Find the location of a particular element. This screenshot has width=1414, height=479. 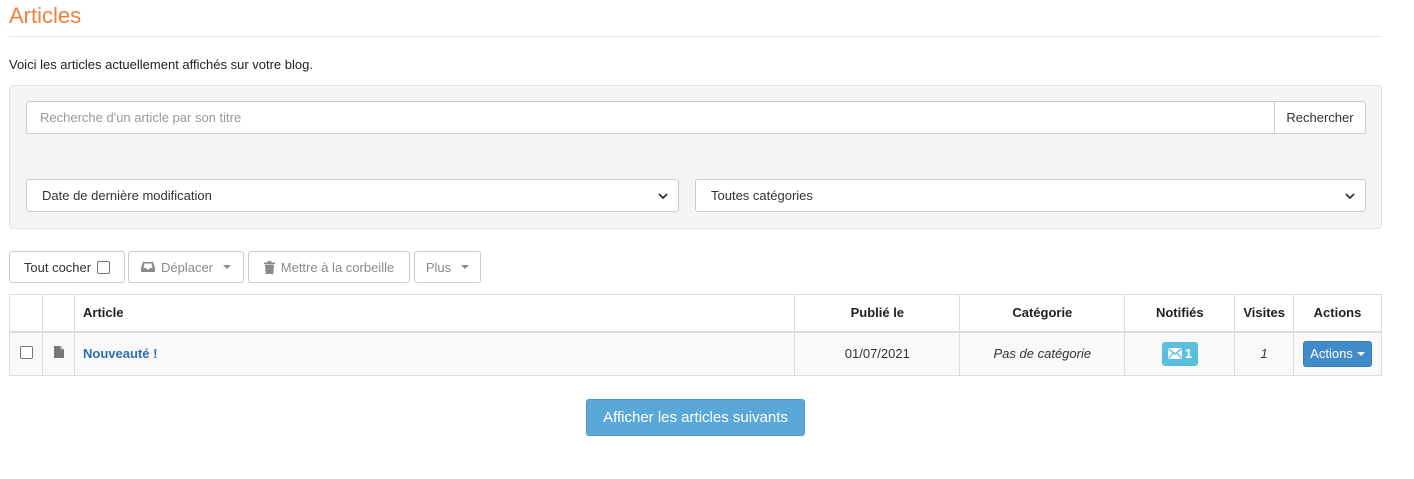

trash-button: Mettre à la corbeille is located at coordinates (329, 267).